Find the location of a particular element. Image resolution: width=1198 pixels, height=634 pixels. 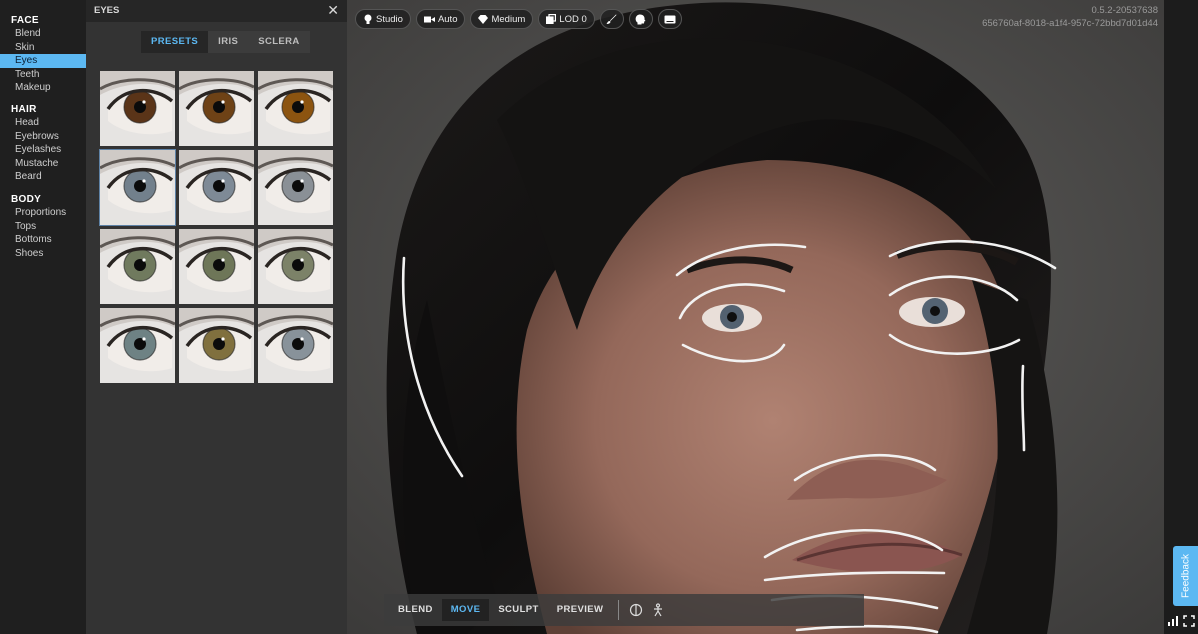

sidebar-section-hair: HAIR Head Eyebrows Eyelashes Mustache Beard is located at coordinates (43, 143).